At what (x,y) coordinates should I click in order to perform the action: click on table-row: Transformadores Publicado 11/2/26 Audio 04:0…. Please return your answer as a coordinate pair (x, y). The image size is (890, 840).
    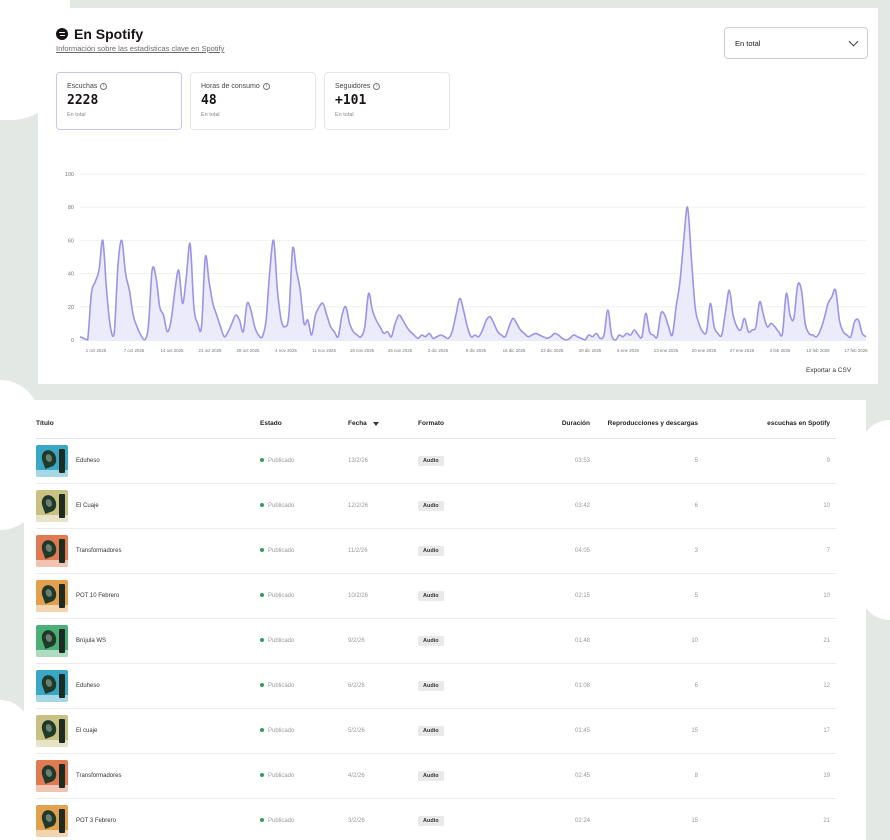
    Looking at the image, I should click on (436, 551).